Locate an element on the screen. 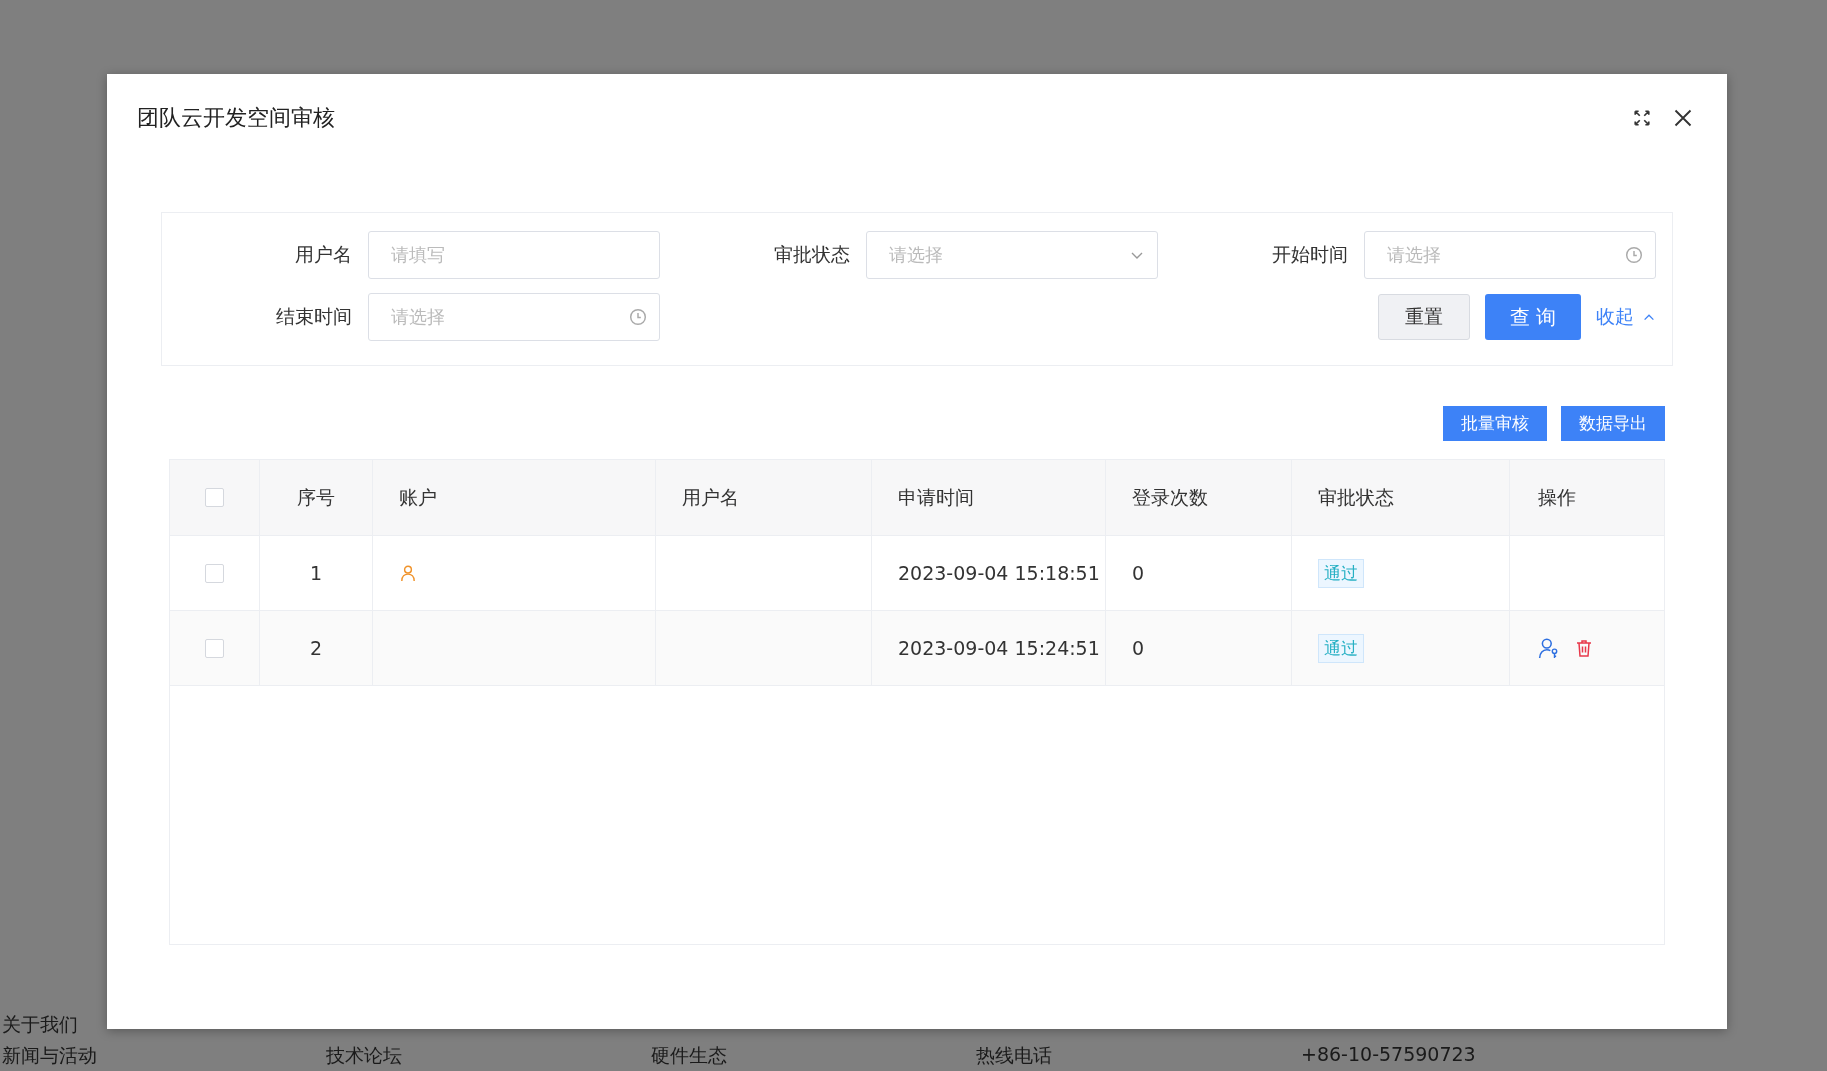 Image resolution: width=1827 pixels, height=1071 pixels. column-header: 操作 is located at coordinates (1557, 497).